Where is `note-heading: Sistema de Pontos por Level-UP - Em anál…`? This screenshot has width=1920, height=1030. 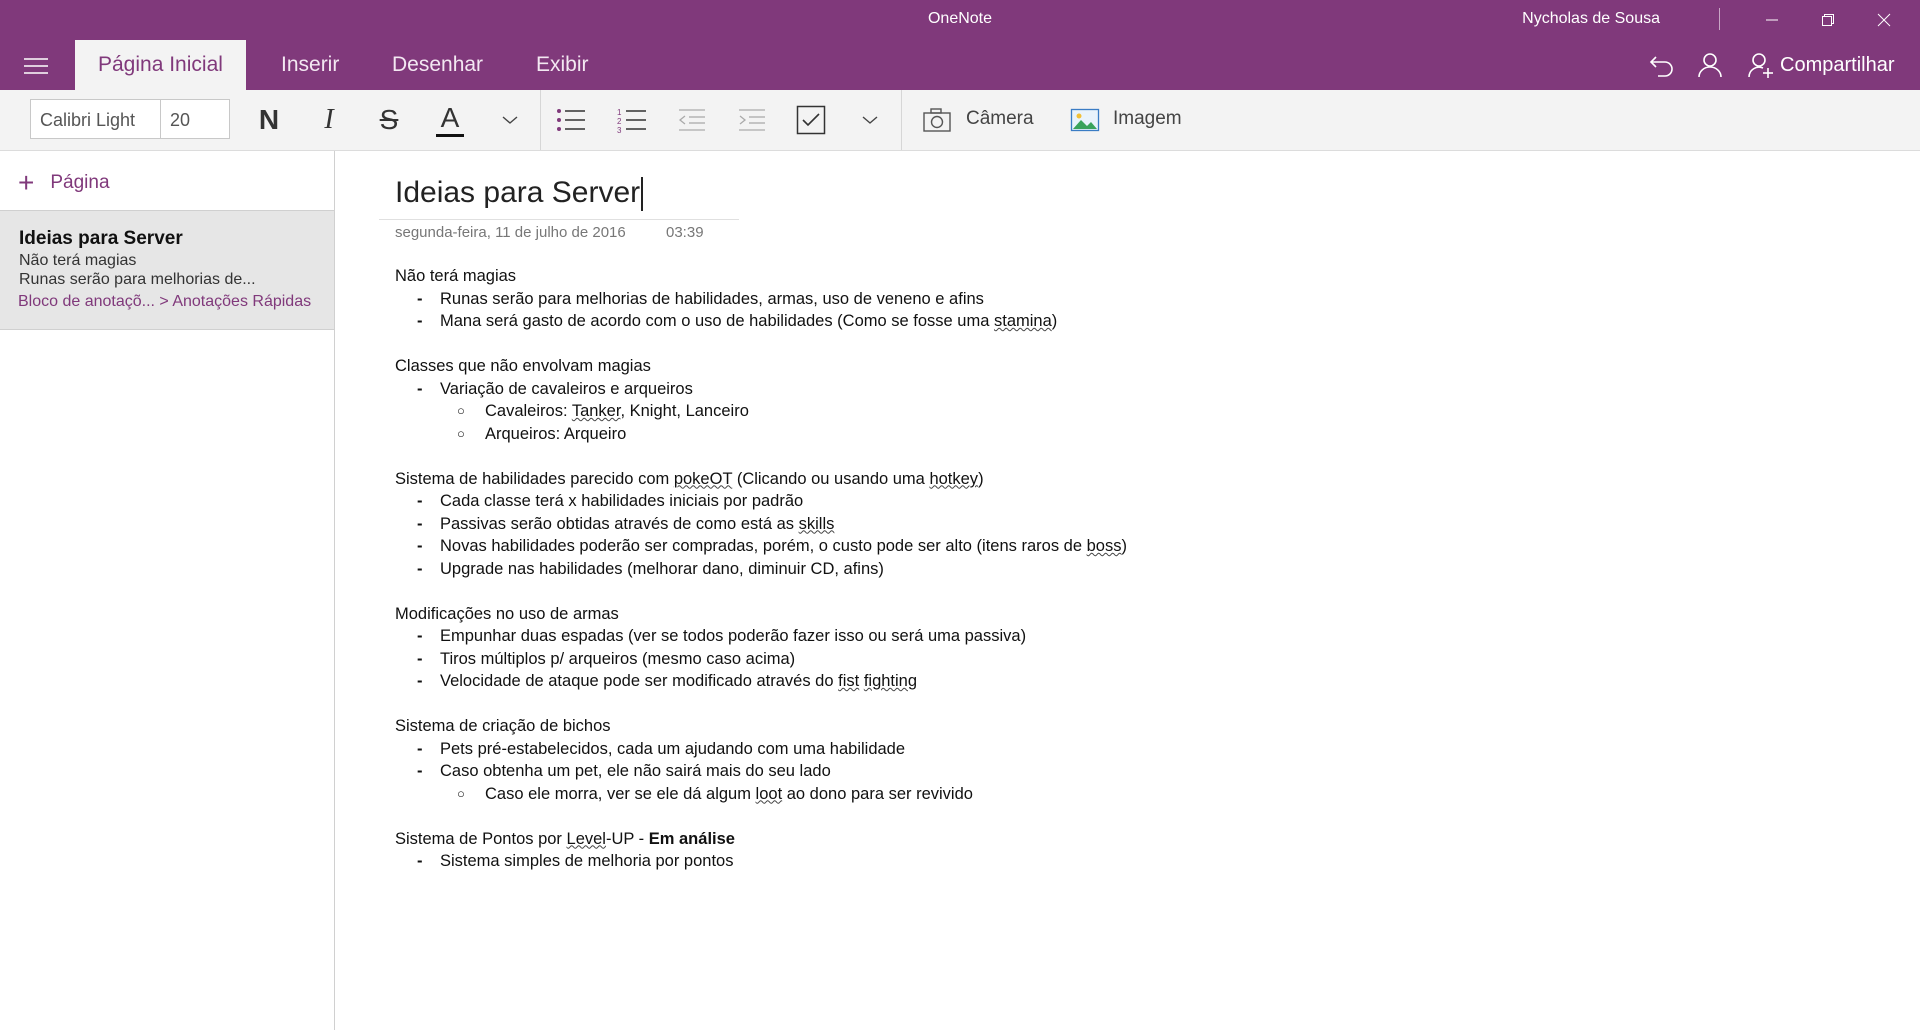
note-heading: Sistema de Pontos por Level-UP - Em anál… is located at coordinates (761, 839).